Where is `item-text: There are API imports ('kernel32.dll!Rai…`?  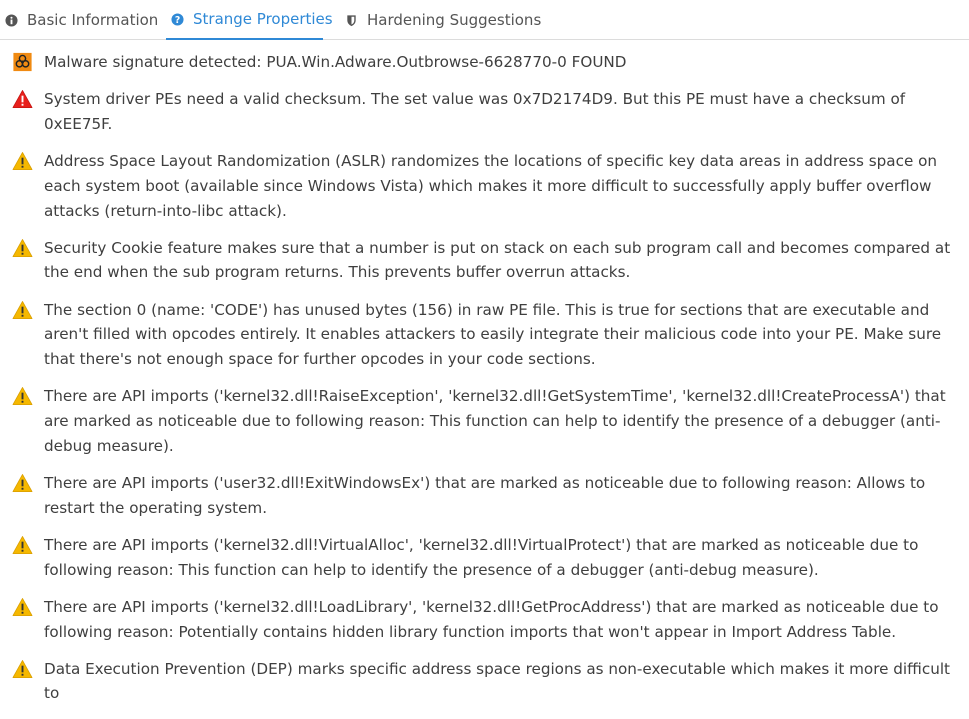
item-text: There are API imports ('kernel32.dll!Rai… is located at coordinates (495, 421).